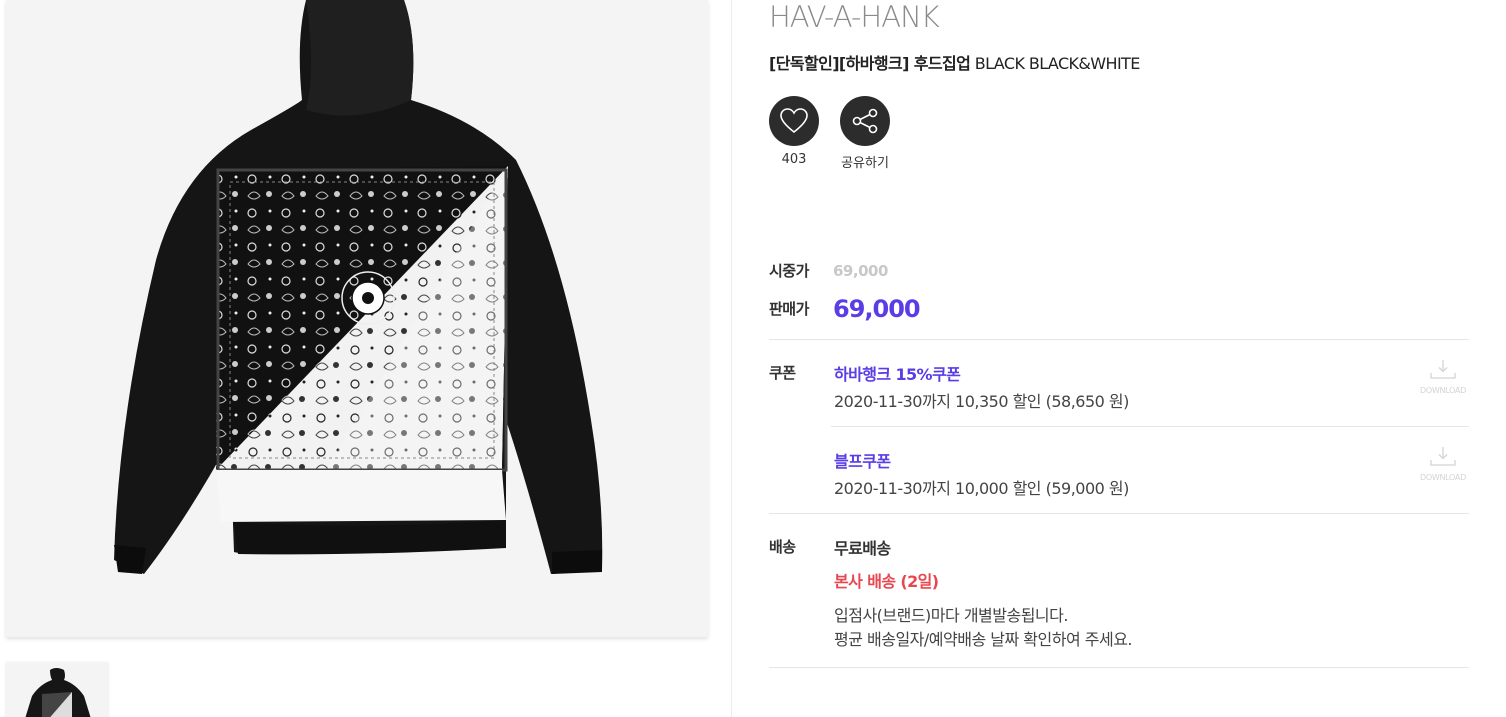 This screenshot has height=717, width=1506. What do you see at coordinates (789, 309) in the screenshot?
I see `sale-price-label: 판매가` at bounding box center [789, 309].